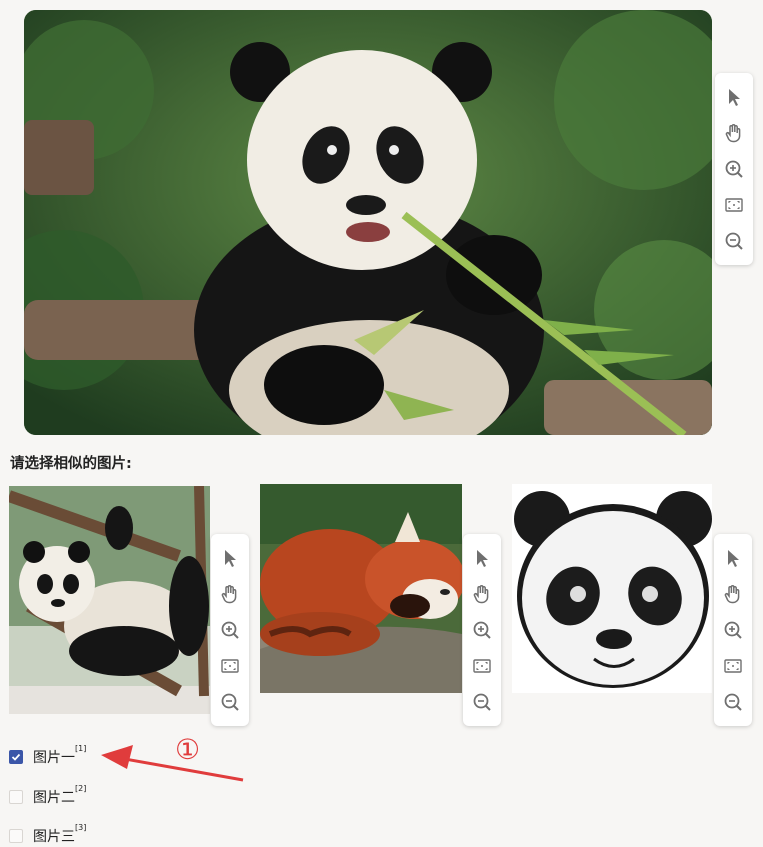 This screenshot has width=763, height=847. I want to click on option-1-ref: [1], so click(81, 748).